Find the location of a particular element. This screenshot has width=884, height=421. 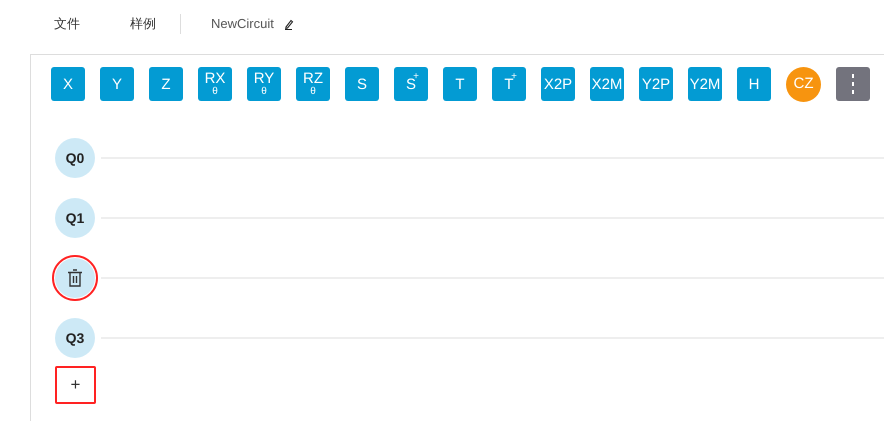

gate-button: RZ θ is located at coordinates (313, 84).